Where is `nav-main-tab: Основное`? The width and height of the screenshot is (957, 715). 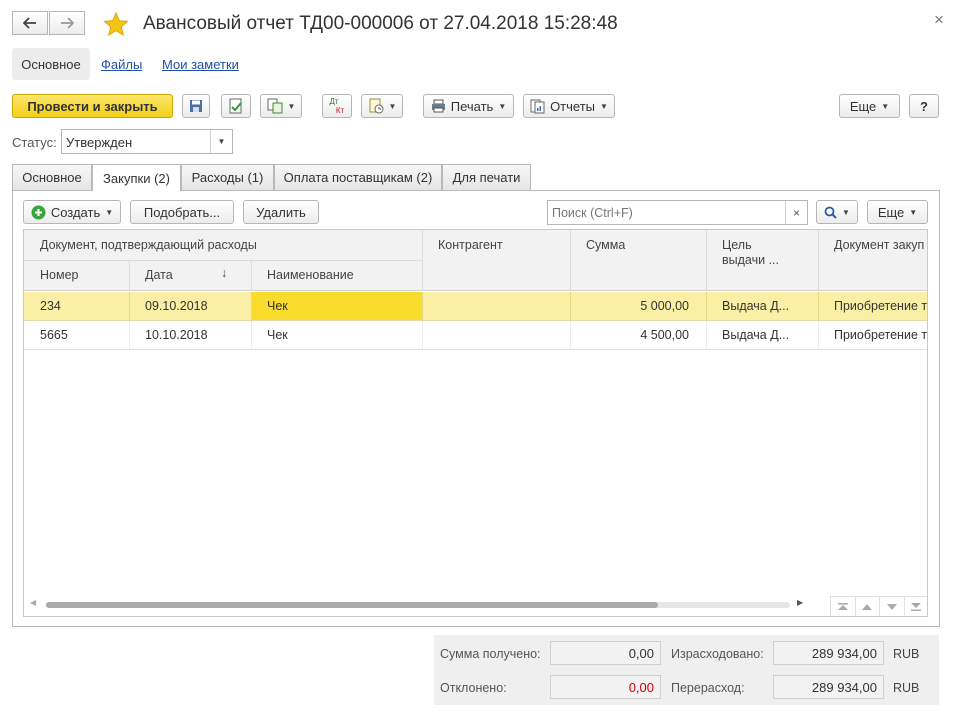
nav-main-tab: Основное is located at coordinates (51, 64).